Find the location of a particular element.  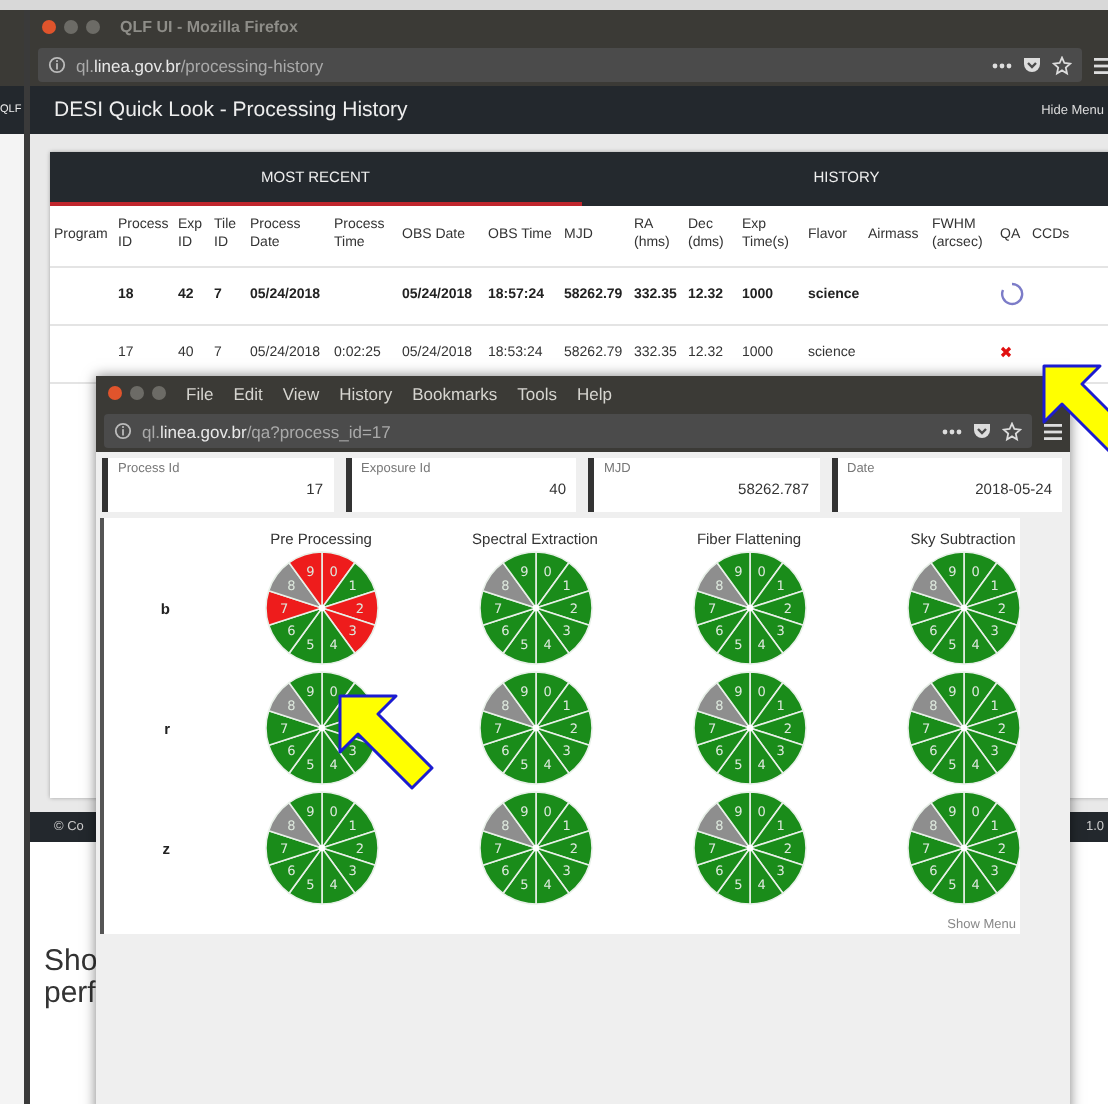

menu-item: Bookmarks is located at coordinates (455, 393).